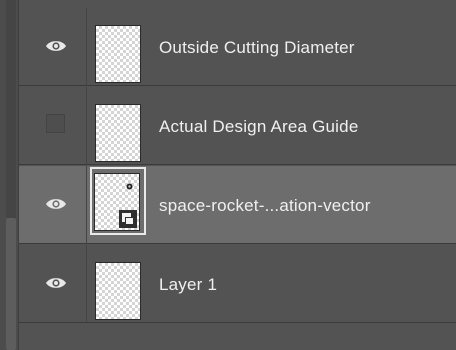 This screenshot has height=350, width=456. What do you see at coordinates (265, 206) in the screenshot?
I see `layer-name: space-rocket-...ation-vector` at bounding box center [265, 206].